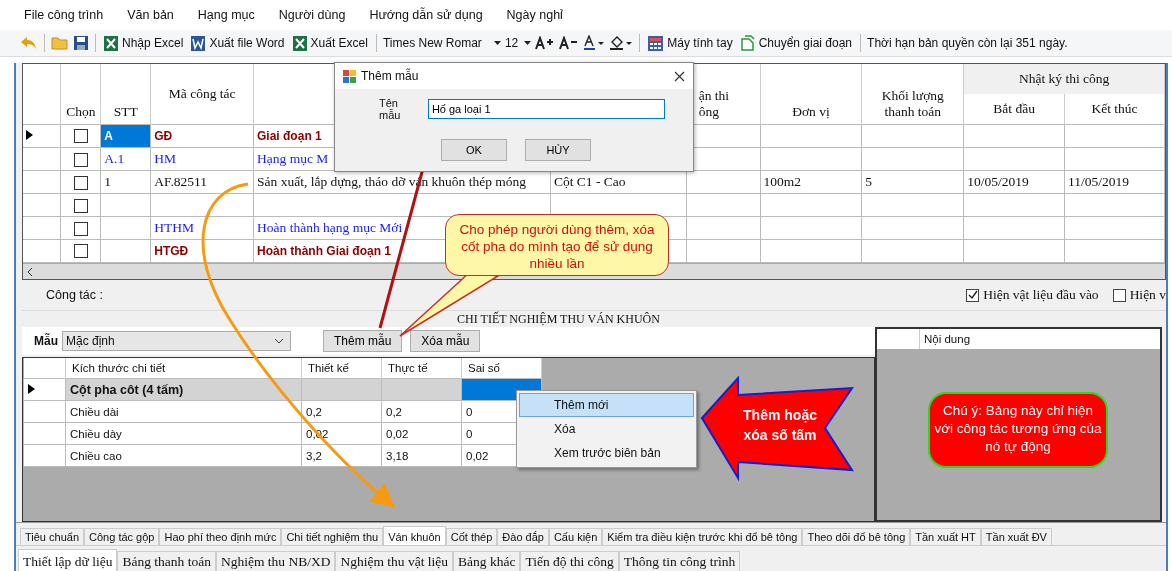  Describe the element at coordinates (390, 76) in the screenshot. I see `dialog-title: Thêm mẫu` at that location.